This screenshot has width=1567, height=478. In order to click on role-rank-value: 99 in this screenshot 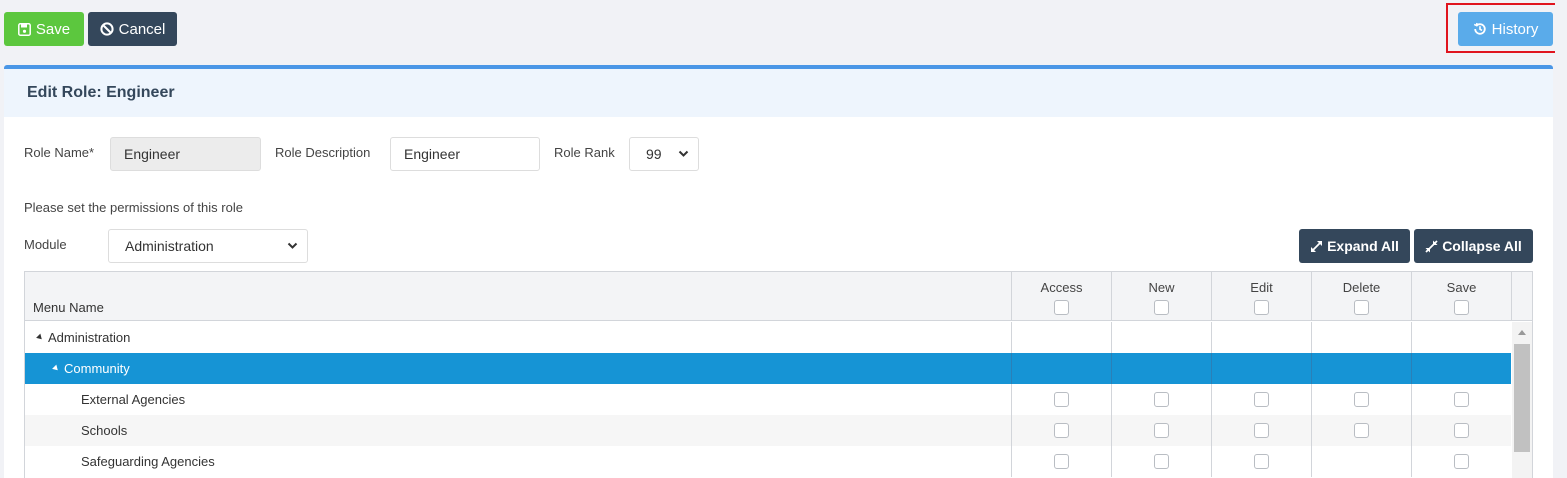, I will do `click(654, 154)`.